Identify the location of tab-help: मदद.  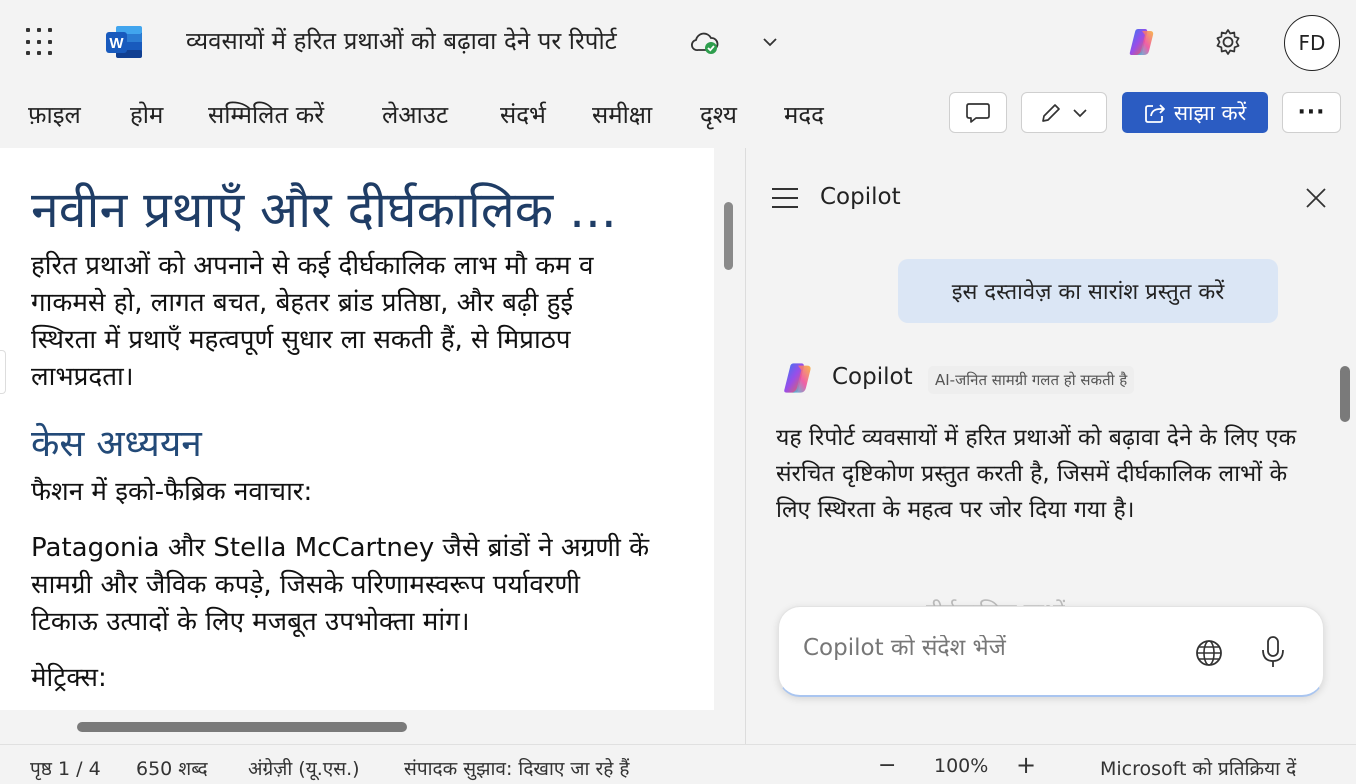
(804, 114).